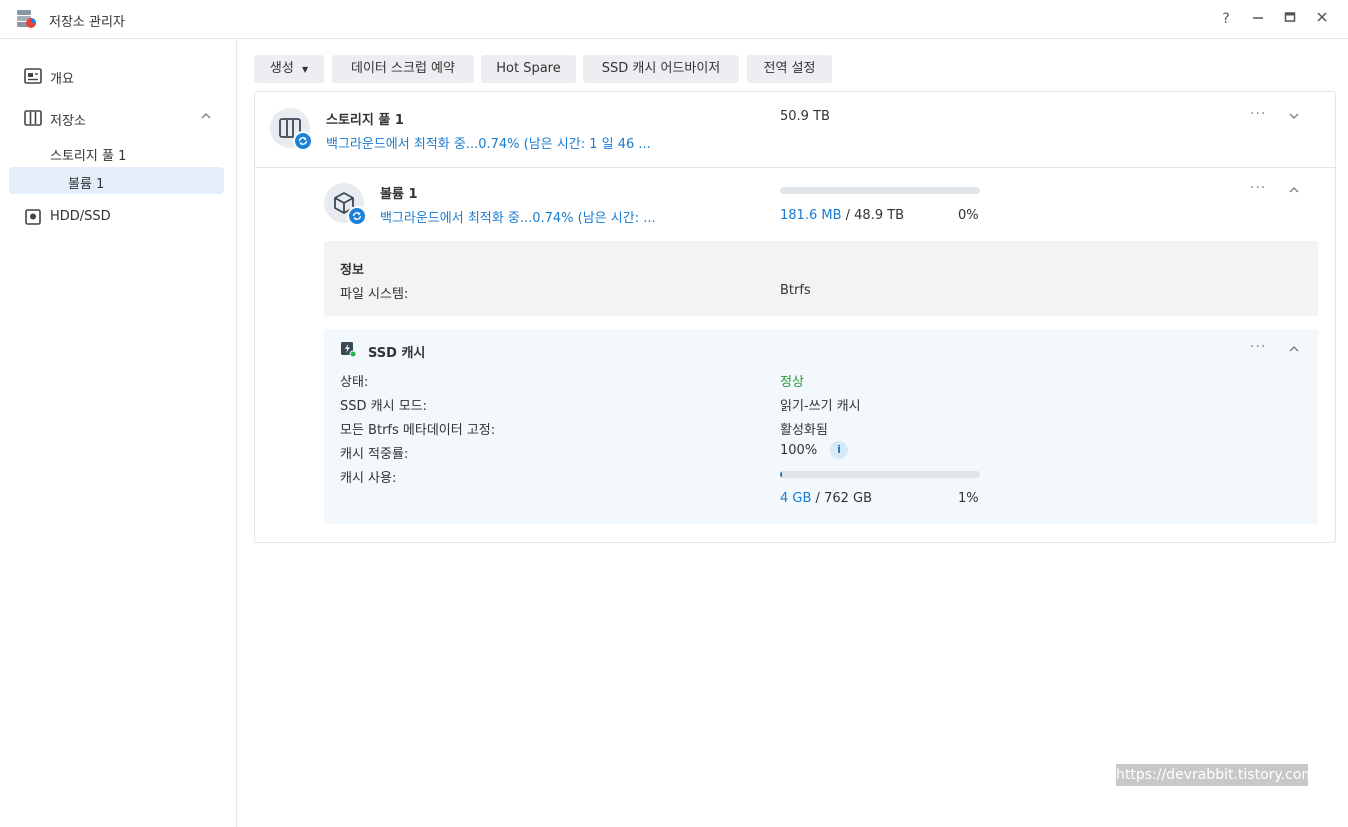  Describe the element at coordinates (368, 478) in the screenshot. I see `cache-usage-label: 캐시 사용:` at that location.